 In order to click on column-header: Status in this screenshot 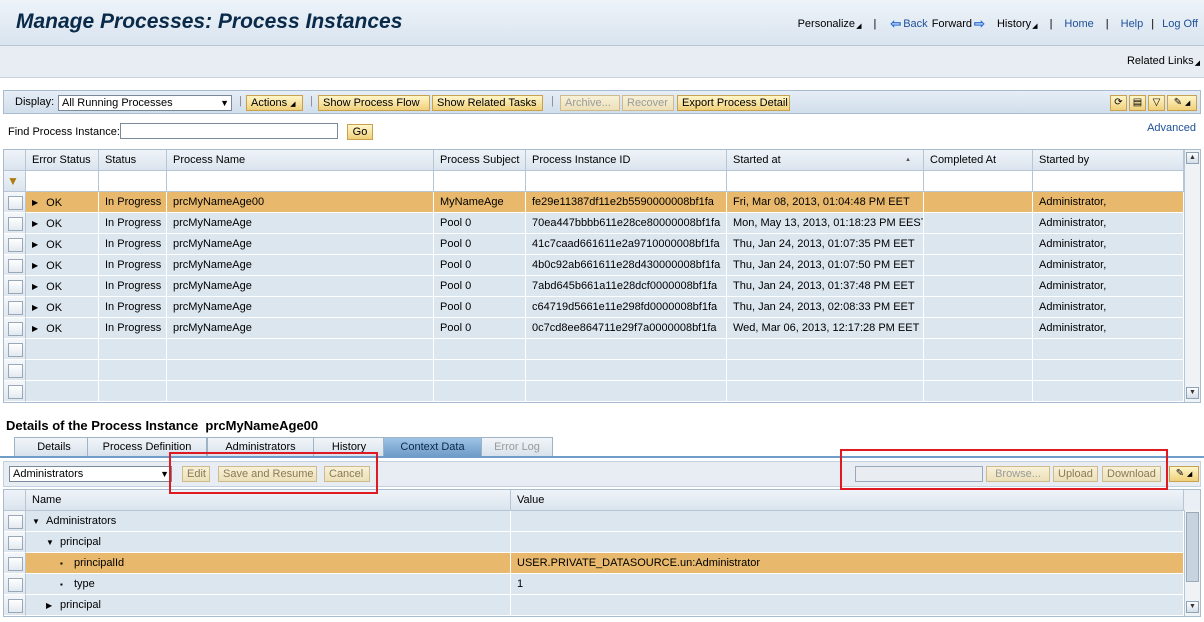, I will do `click(133, 160)`.